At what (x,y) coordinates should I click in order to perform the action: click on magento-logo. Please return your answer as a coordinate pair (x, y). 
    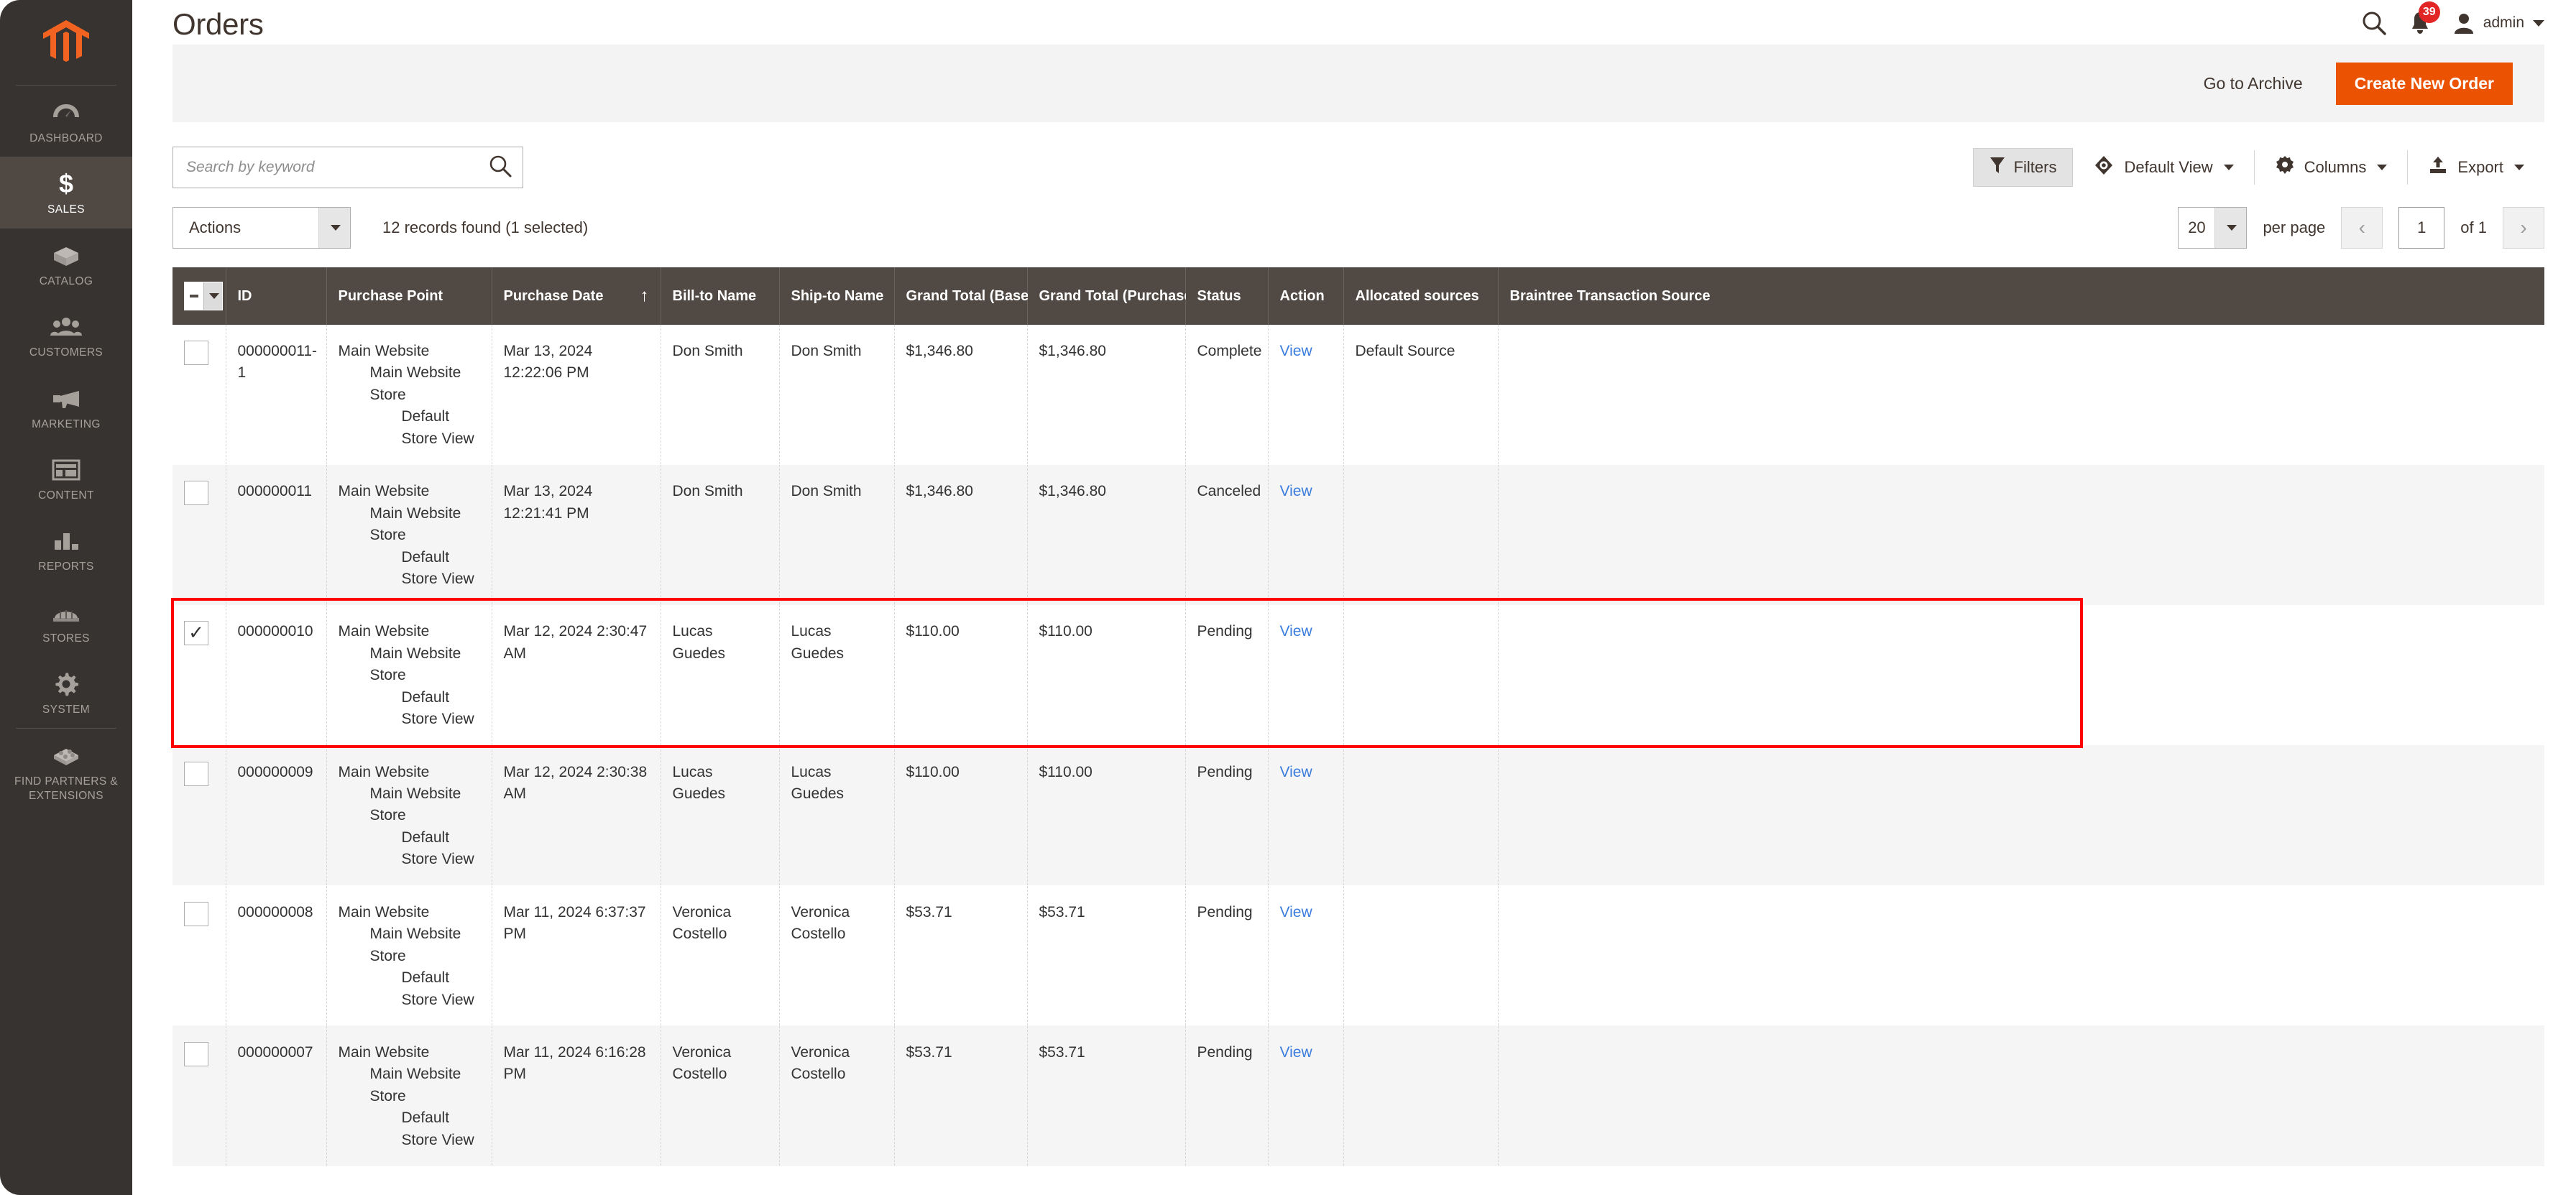
    Looking at the image, I should click on (66, 42).